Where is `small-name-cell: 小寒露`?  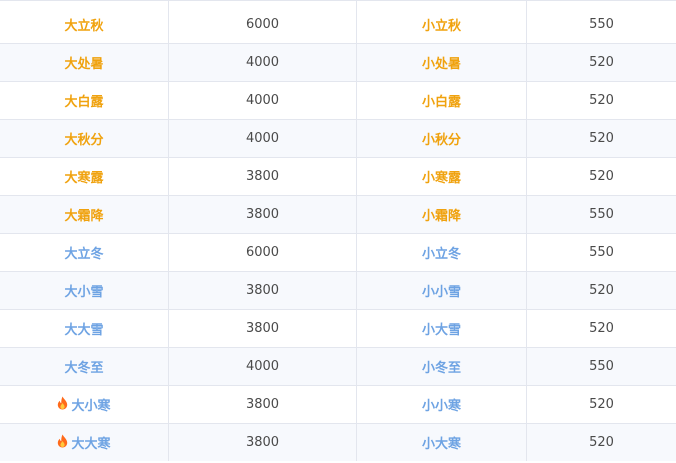 small-name-cell: 小寒露 is located at coordinates (442, 176).